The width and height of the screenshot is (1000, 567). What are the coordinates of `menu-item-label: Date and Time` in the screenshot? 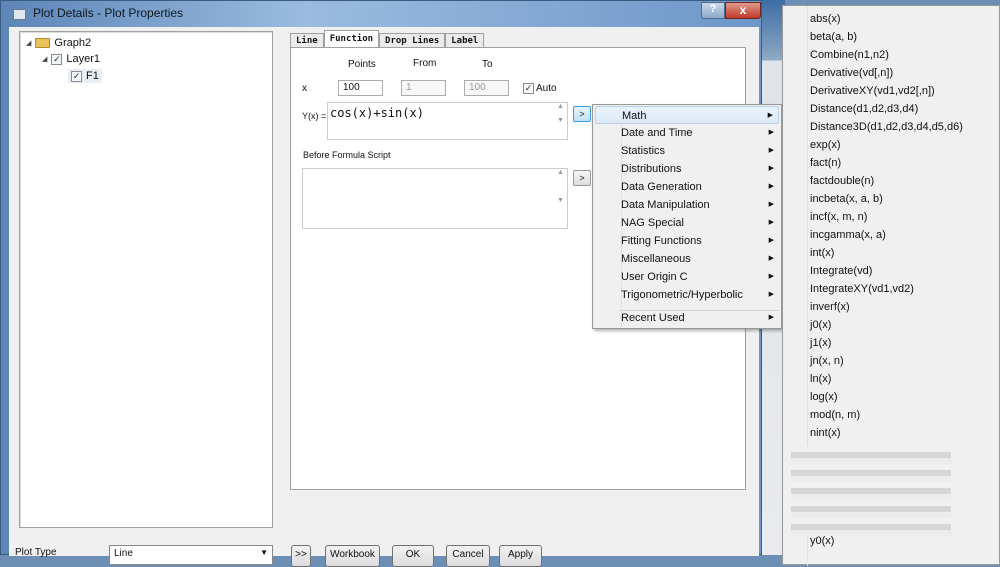 It's located at (657, 133).